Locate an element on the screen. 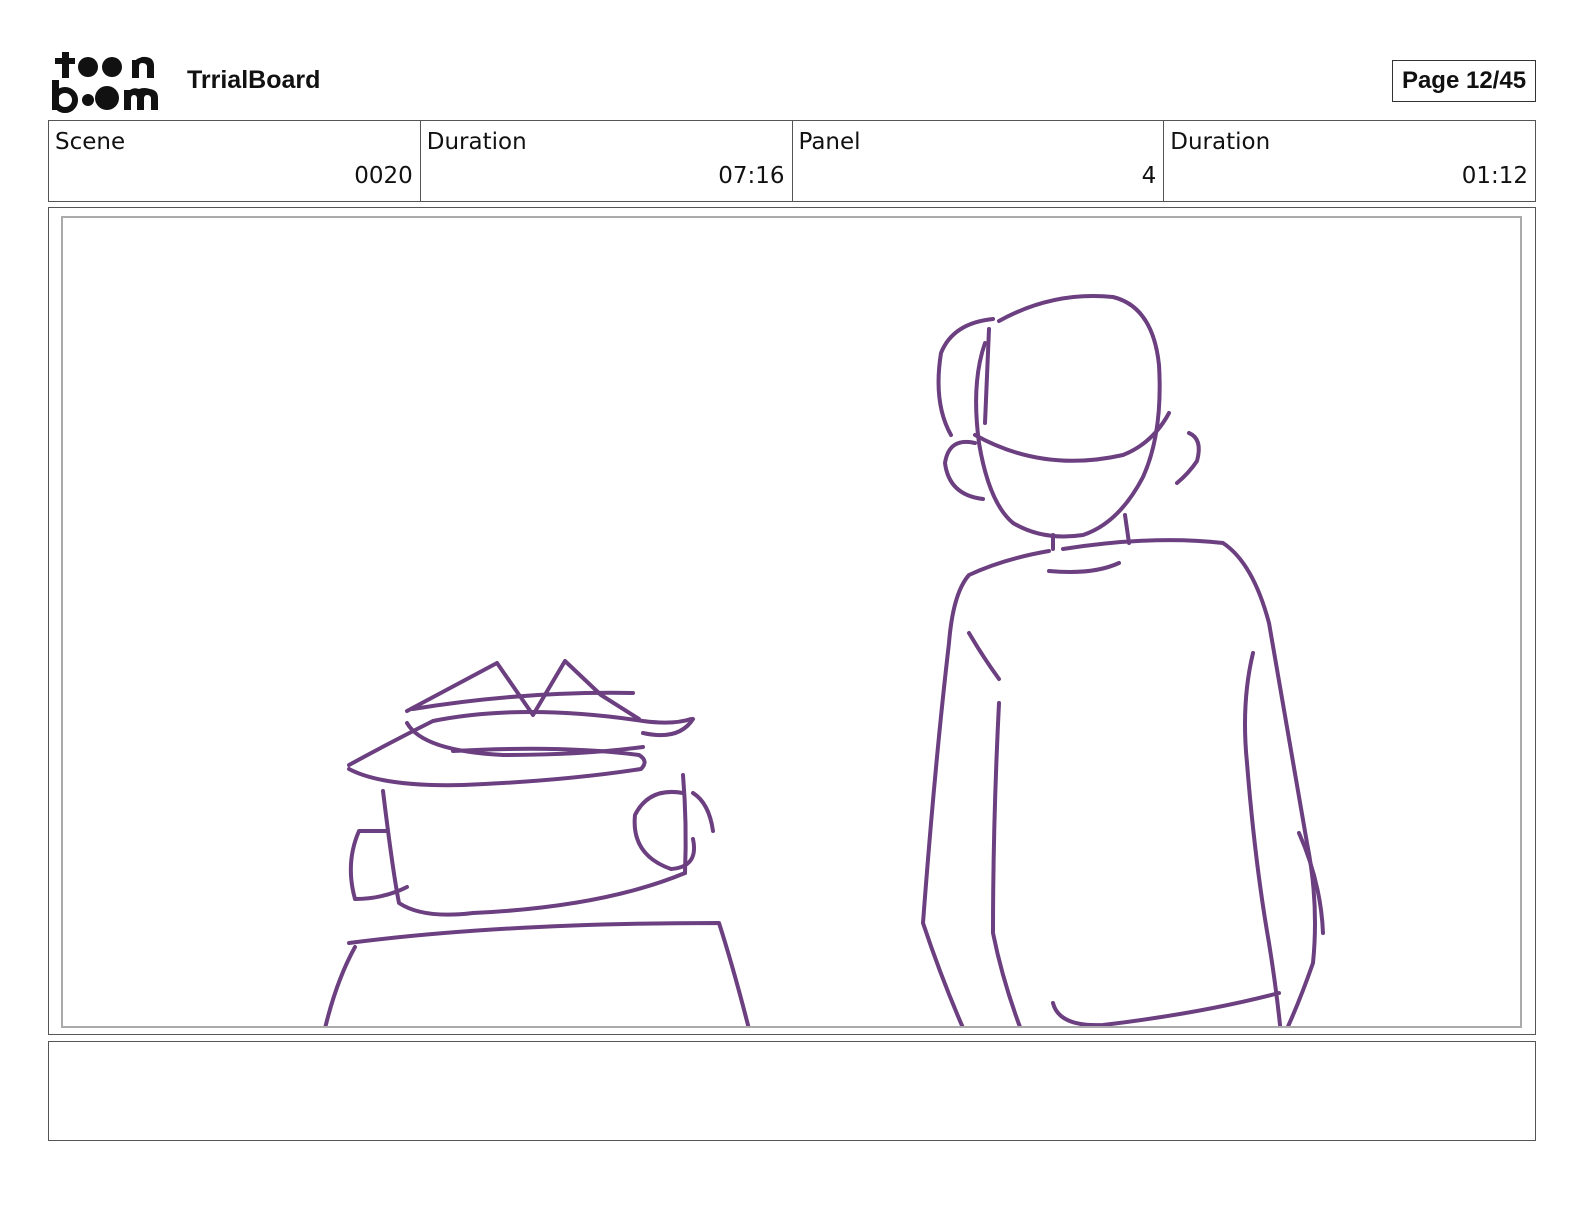 The width and height of the screenshot is (1584, 1224). panel-duration-value: 01:12 is located at coordinates (1494, 176).